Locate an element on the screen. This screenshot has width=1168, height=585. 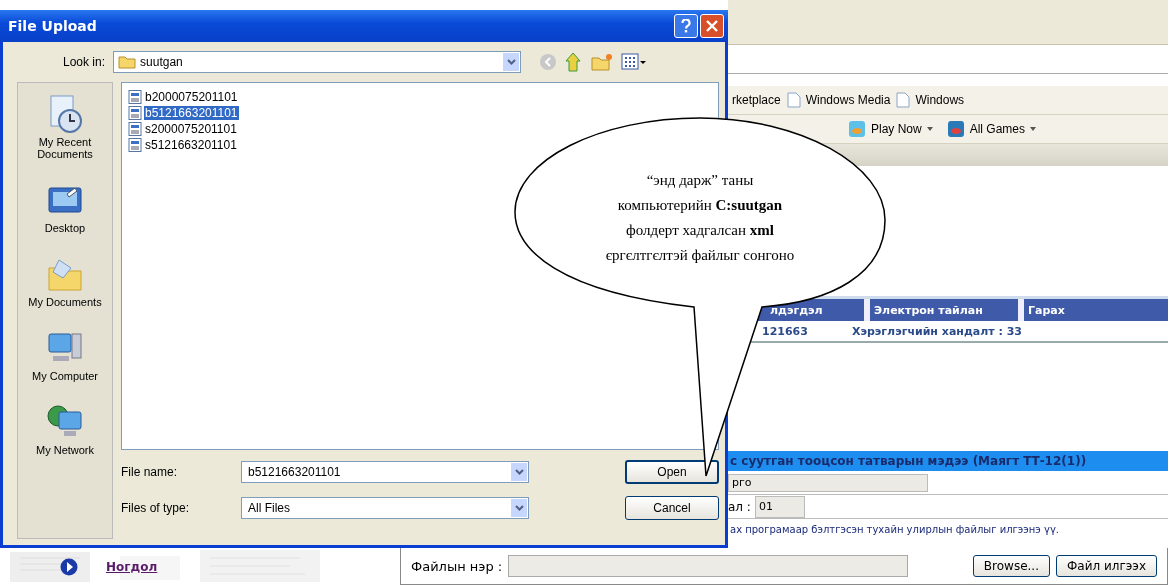
field-label: Файлын нэр : is located at coordinates (457, 566).